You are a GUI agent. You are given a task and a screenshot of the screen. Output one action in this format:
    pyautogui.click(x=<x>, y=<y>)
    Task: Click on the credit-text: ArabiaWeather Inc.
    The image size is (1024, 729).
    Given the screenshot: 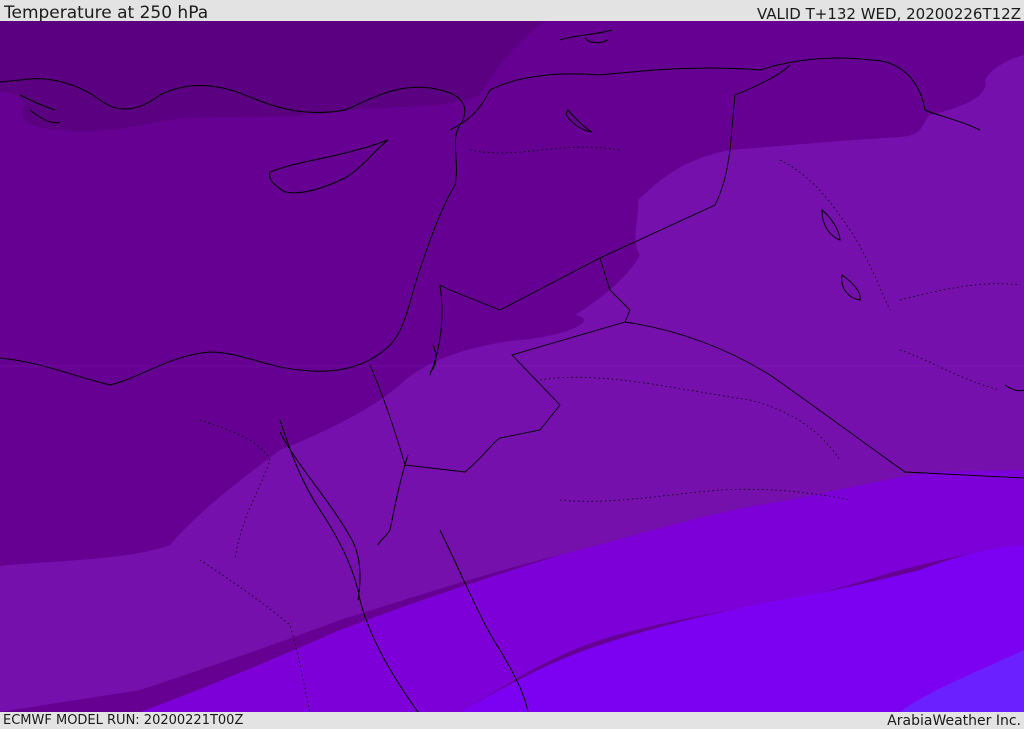 What is the action you would take?
    pyautogui.click(x=954, y=721)
    